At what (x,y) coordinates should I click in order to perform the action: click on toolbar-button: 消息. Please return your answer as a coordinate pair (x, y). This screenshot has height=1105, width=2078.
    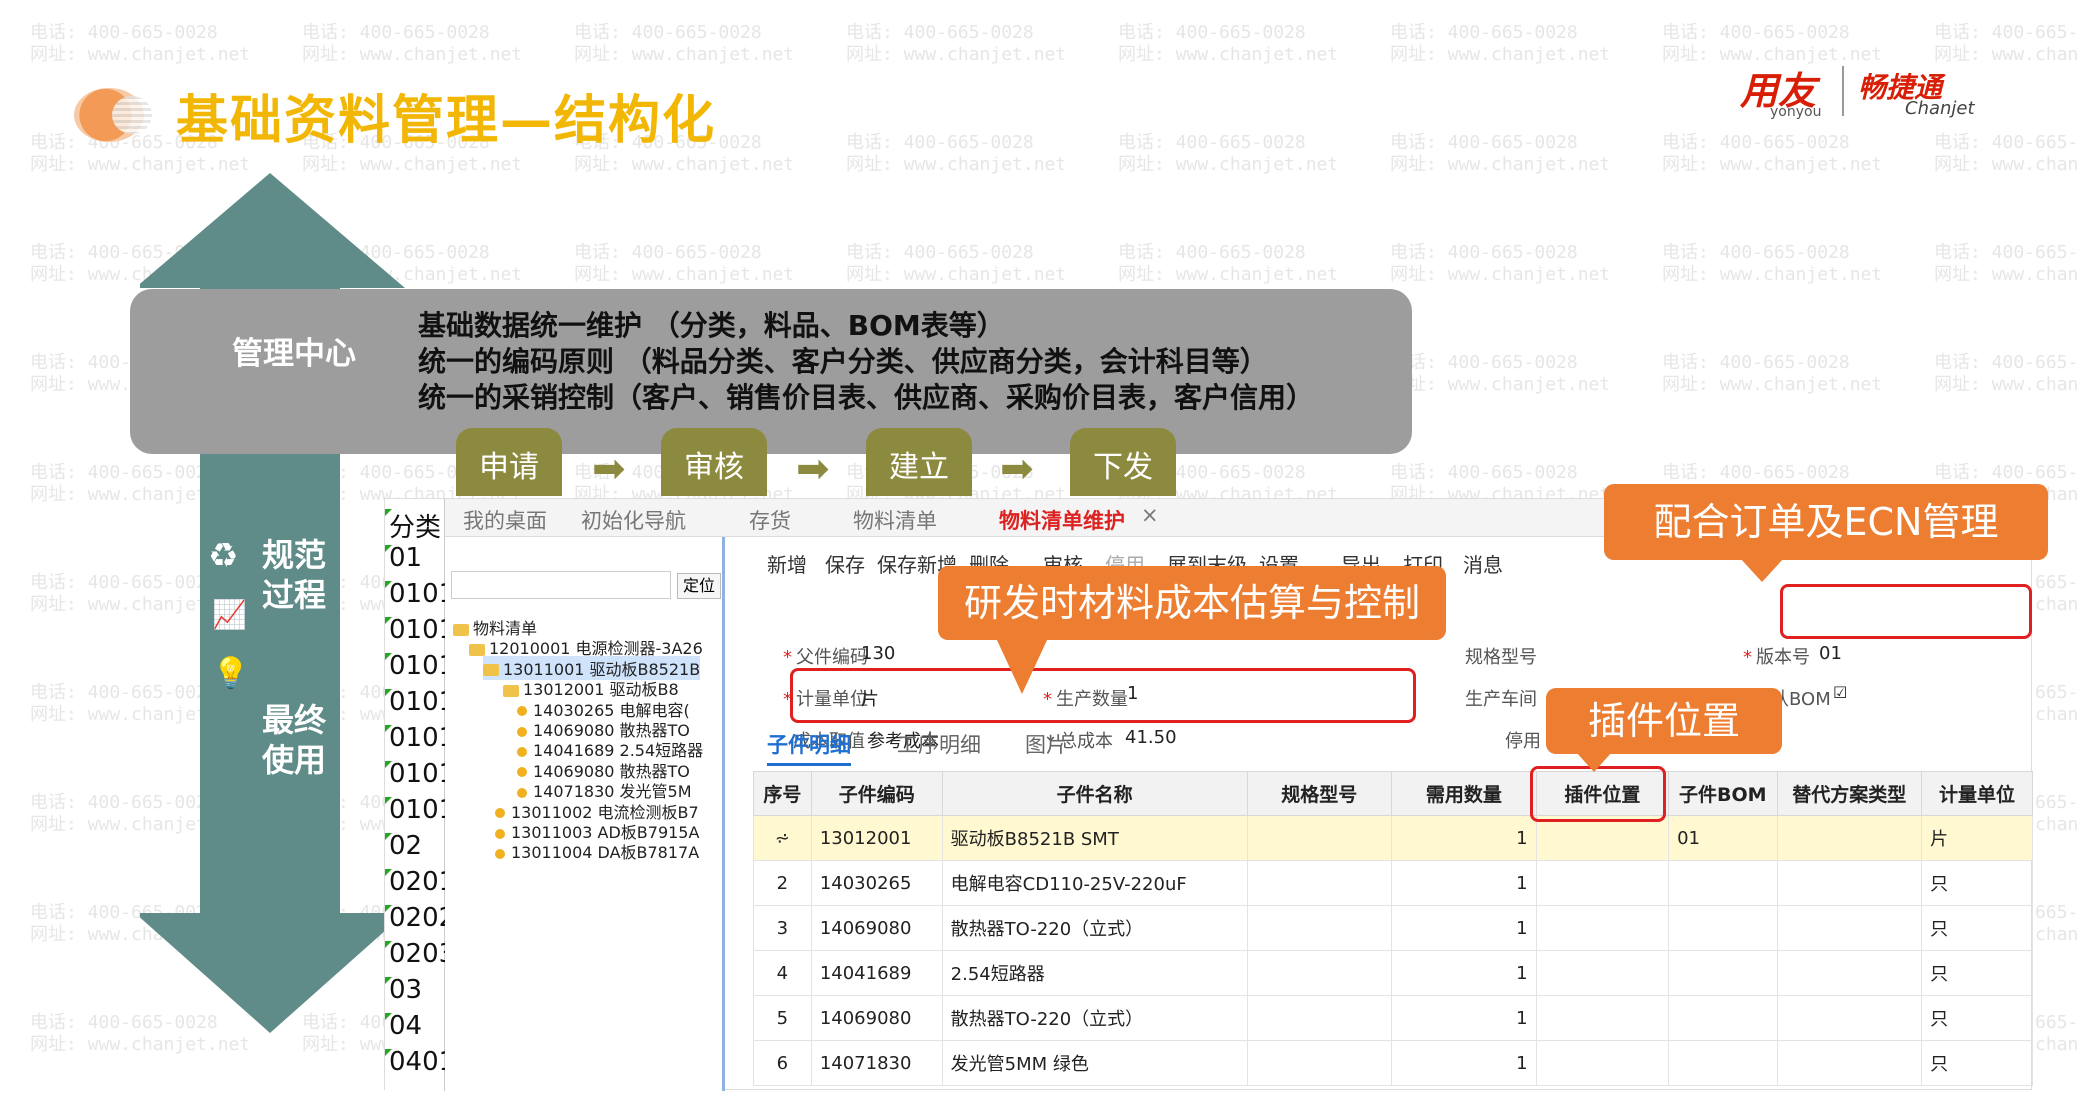
    Looking at the image, I should click on (1483, 563).